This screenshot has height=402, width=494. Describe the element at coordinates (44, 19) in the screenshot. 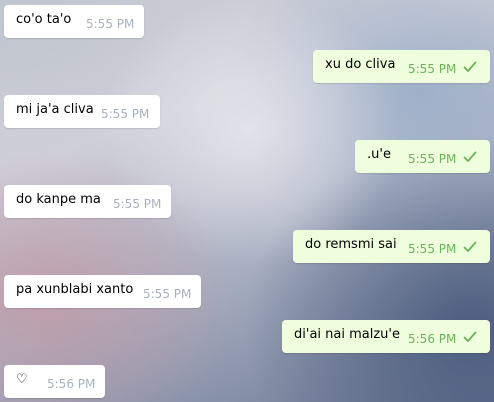

I see `message-text: co'o ta'o` at that location.